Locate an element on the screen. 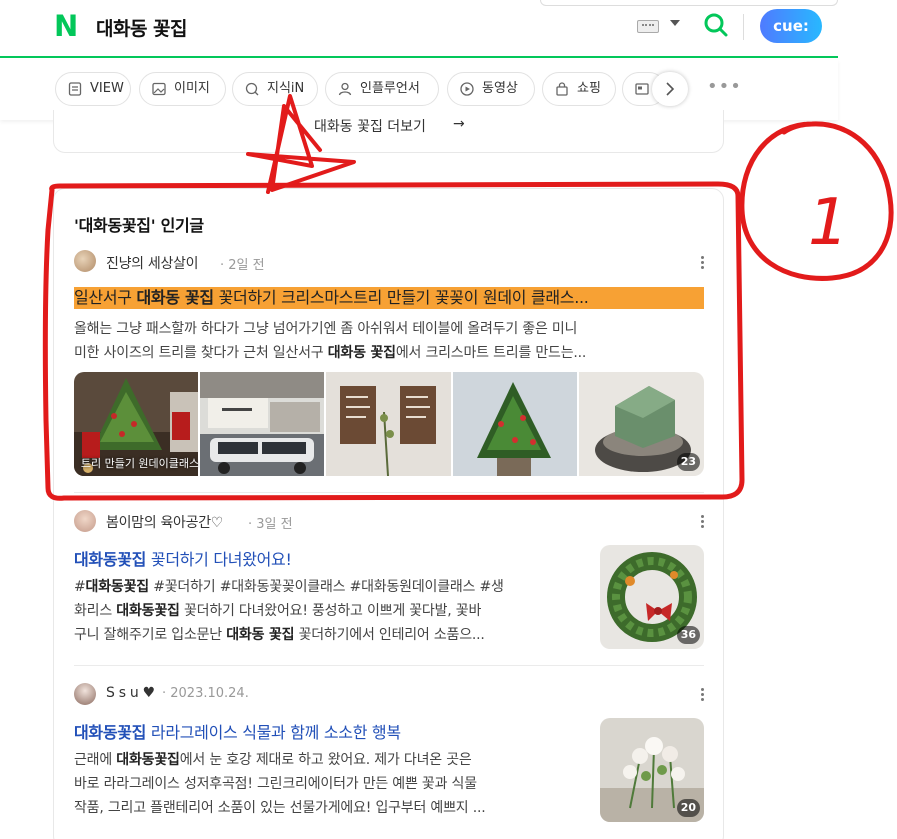  shop-wall-photo is located at coordinates (388, 424).